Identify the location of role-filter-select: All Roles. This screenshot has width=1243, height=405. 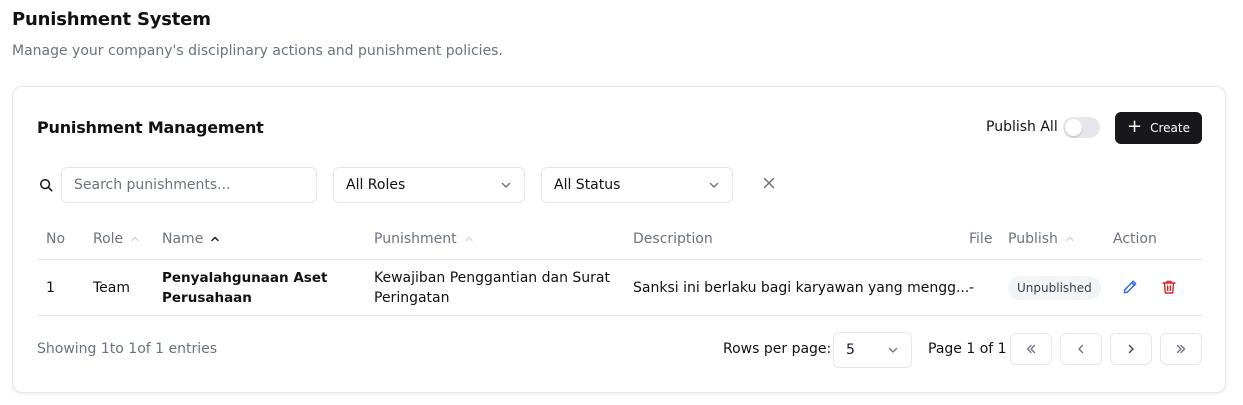
(429, 185).